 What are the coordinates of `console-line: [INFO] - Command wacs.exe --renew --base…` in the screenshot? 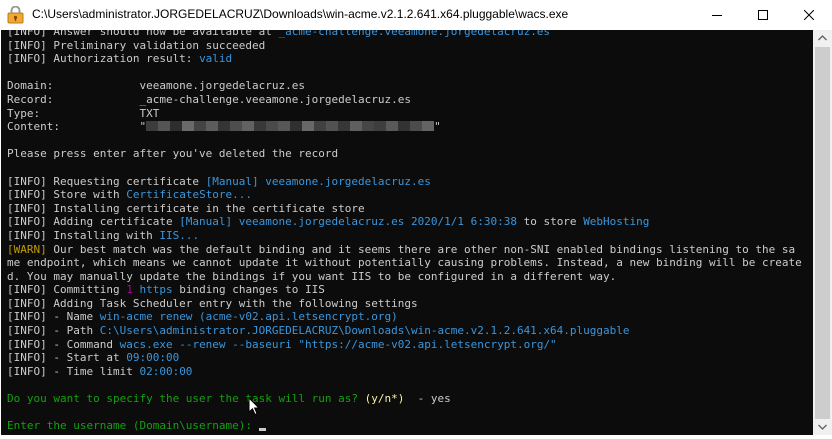 It's located at (410, 345).